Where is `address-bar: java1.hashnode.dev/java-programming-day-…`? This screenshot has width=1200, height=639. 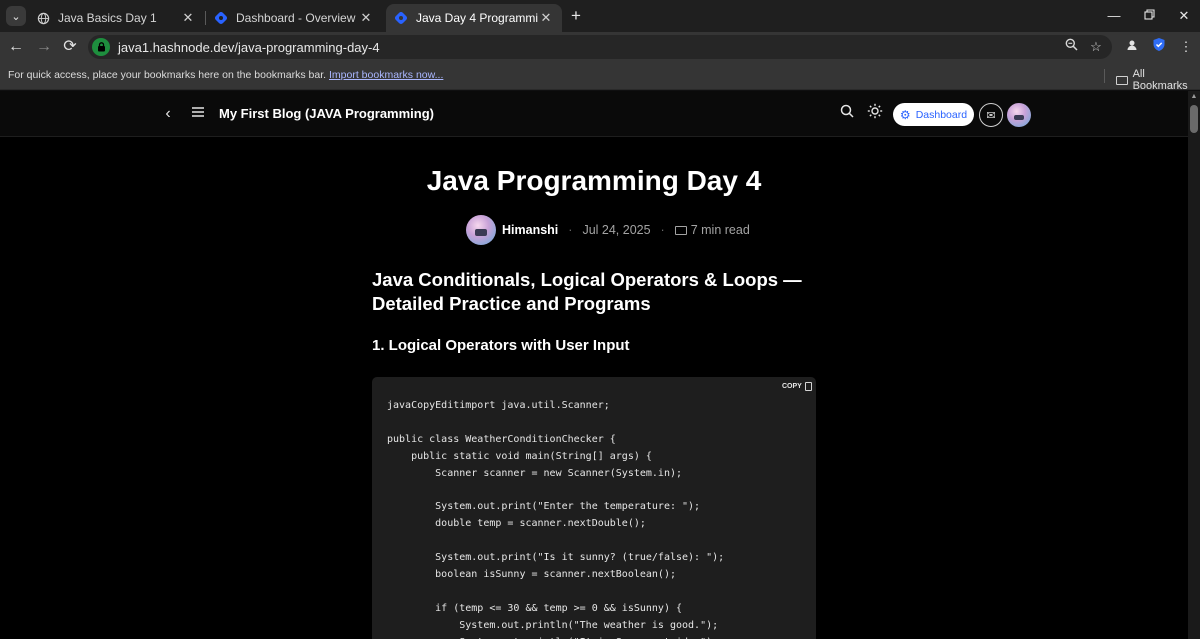 address-bar: java1.hashnode.dev/java-programming-day-… is located at coordinates (600, 47).